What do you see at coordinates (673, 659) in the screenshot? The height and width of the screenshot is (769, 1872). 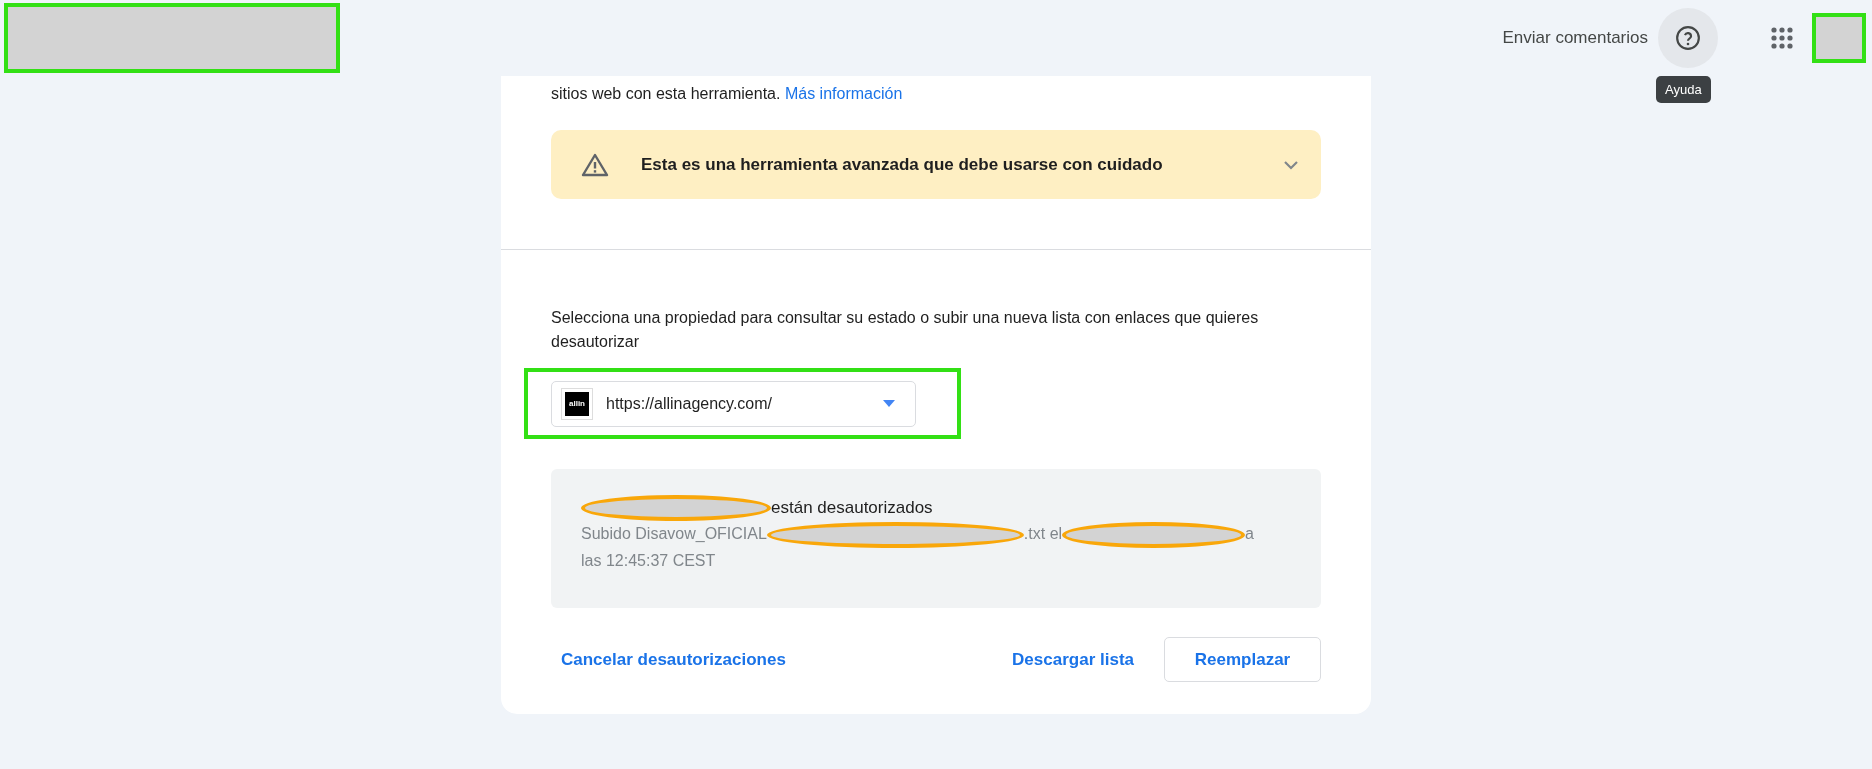 I see `cancel-disavow-button: Cancelar desautorizaciones` at bounding box center [673, 659].